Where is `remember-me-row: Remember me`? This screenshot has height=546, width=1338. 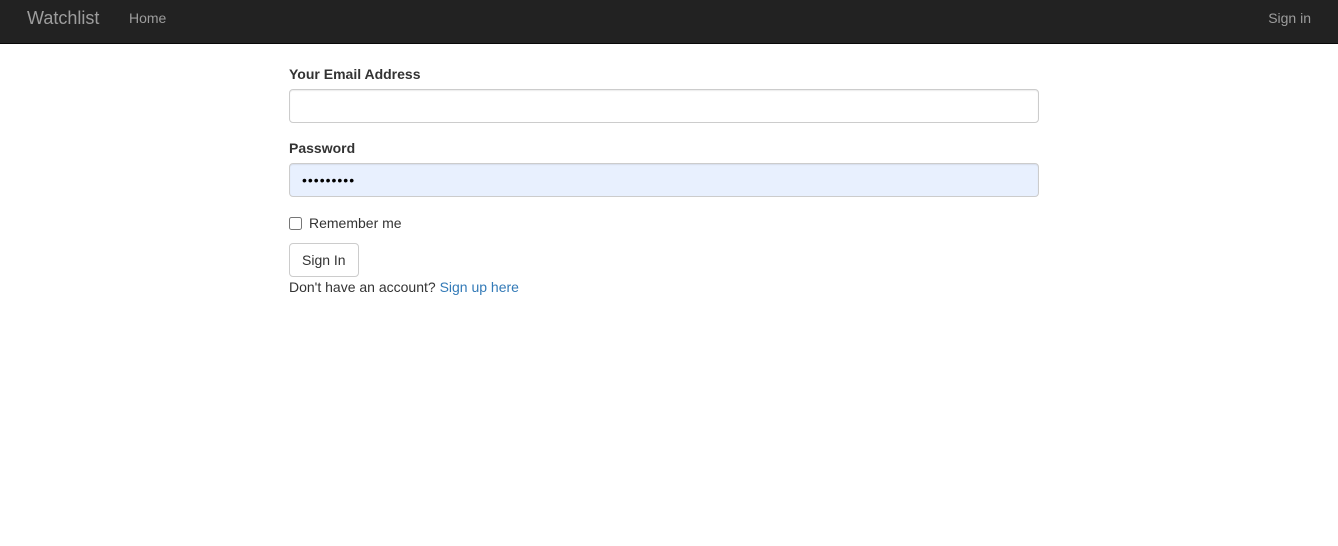 remember-me-row: Remember me is located at coordinates (664, 223).